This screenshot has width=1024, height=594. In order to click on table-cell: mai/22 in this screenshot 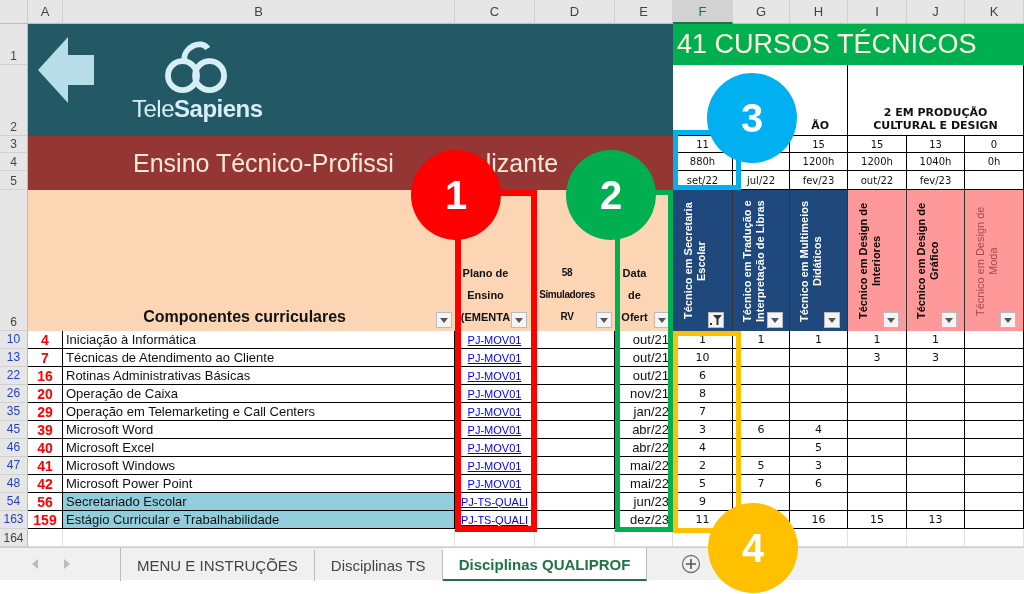, I will do `click(644, 466)`.